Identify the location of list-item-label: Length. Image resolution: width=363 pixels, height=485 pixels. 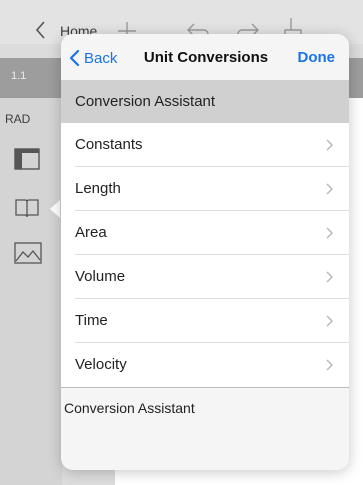
(98, 188).